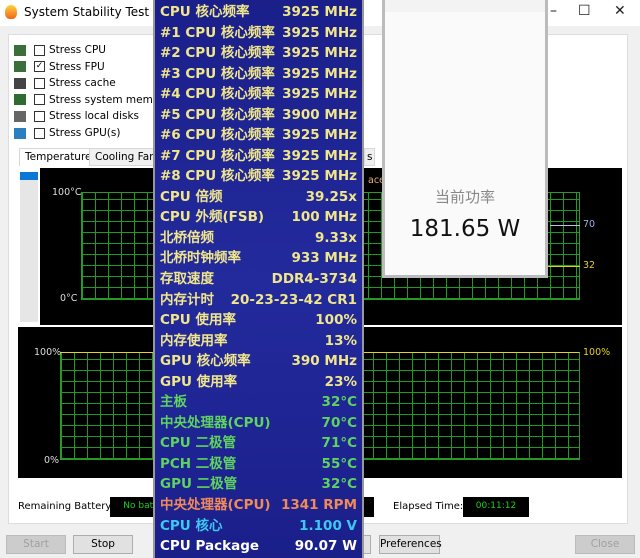 The height and width of the screenshot is (558, 640). I want to click on option-stress-system-memory: Stress system memory, so click(92, 100).